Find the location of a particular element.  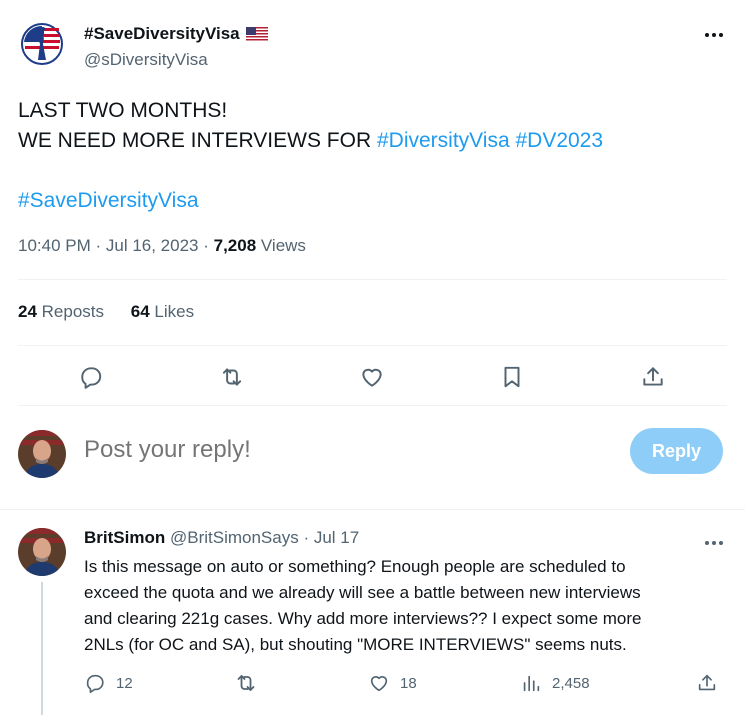

likes-label: Likes is located at coordinates (172, 311).